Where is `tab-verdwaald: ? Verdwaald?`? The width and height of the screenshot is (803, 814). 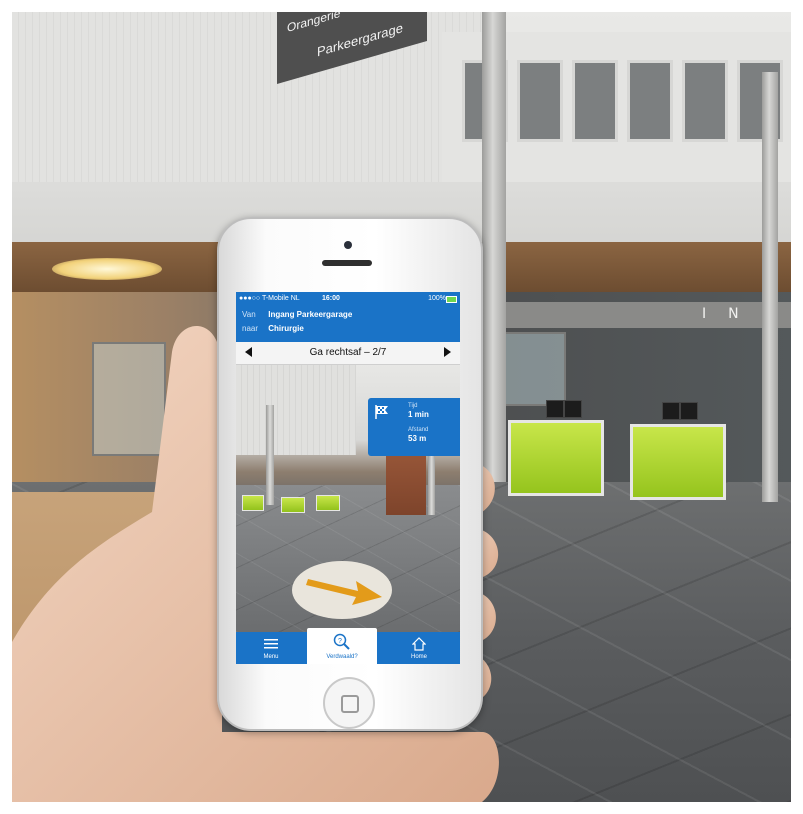
tab-verdwaald: ? Verdwaald? is located at coordinates (342, 646).